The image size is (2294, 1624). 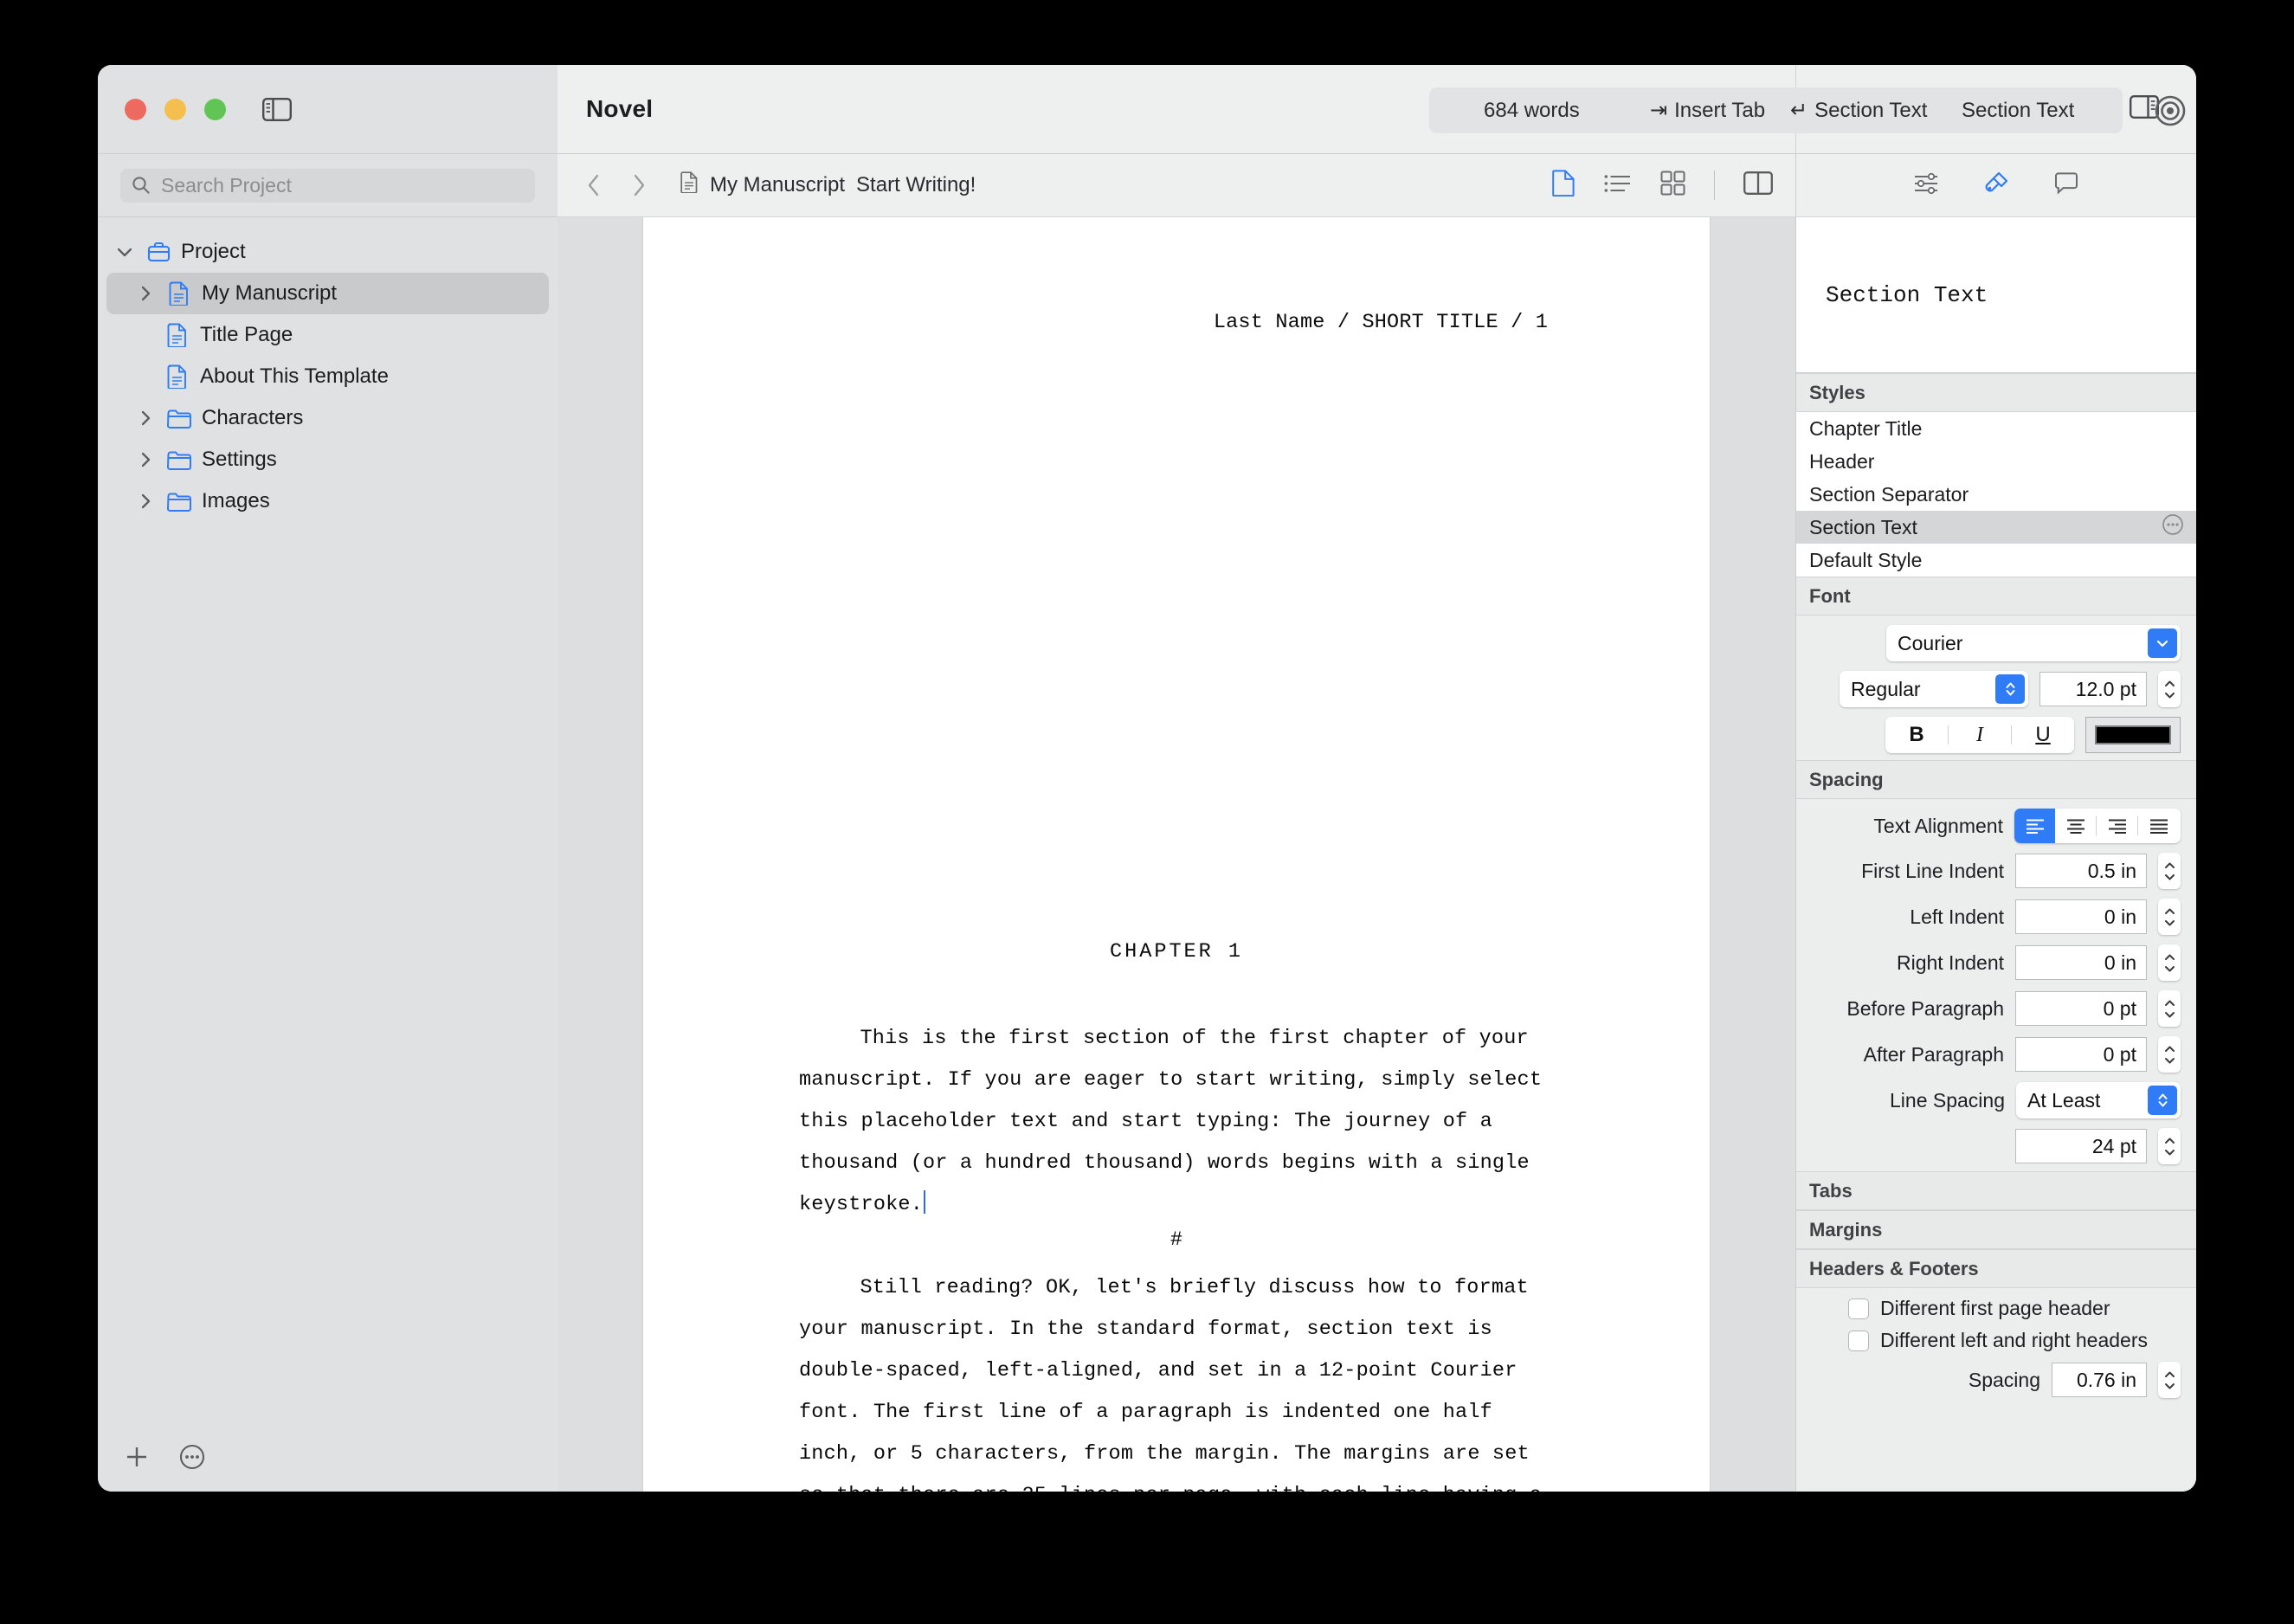 What do you see at coordinates (594, 185) in the screenshot?
I see `back-button` at bounding box center [594, 185].